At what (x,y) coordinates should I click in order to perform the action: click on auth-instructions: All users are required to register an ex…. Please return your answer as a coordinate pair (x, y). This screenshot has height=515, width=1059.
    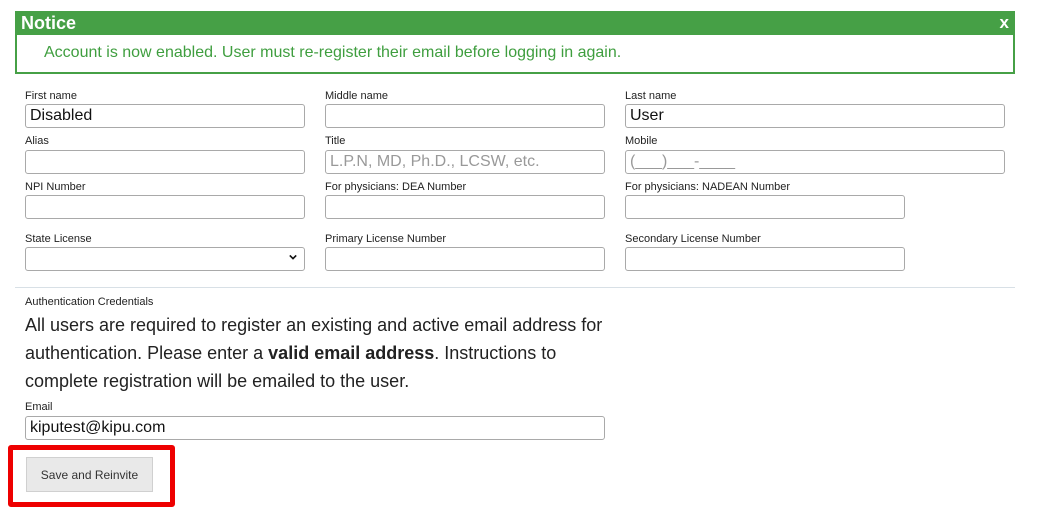
    Looking at the image, I should click on (325, 353).